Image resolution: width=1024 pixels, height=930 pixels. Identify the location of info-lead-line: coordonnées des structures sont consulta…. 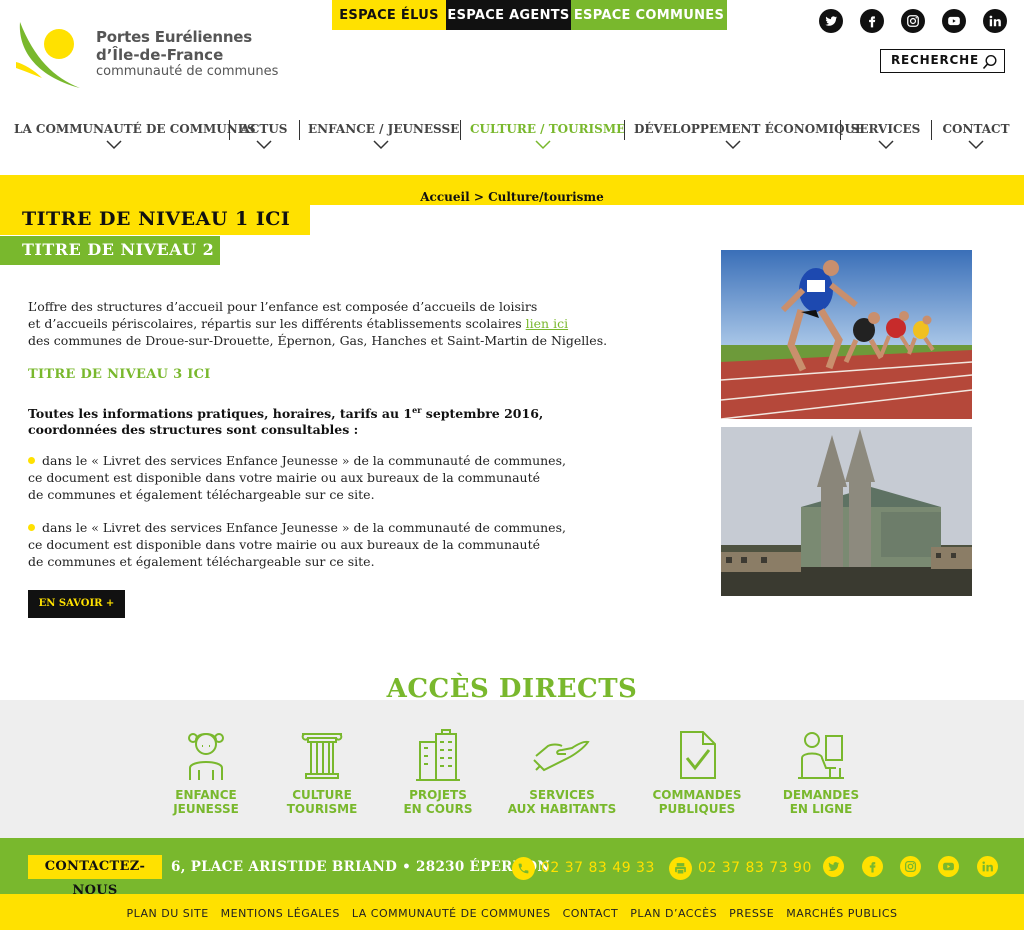
(193, 430).